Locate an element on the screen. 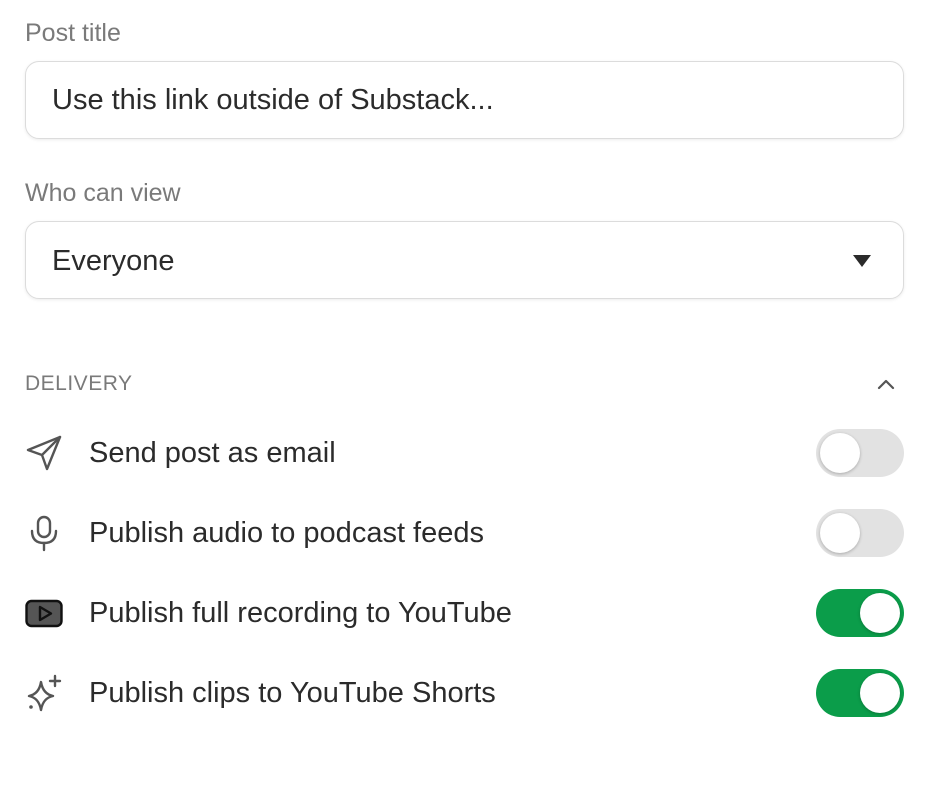 The height and width of the screenshot is (790, 936). chevron-up-icon is located at coordinates (886, 384).